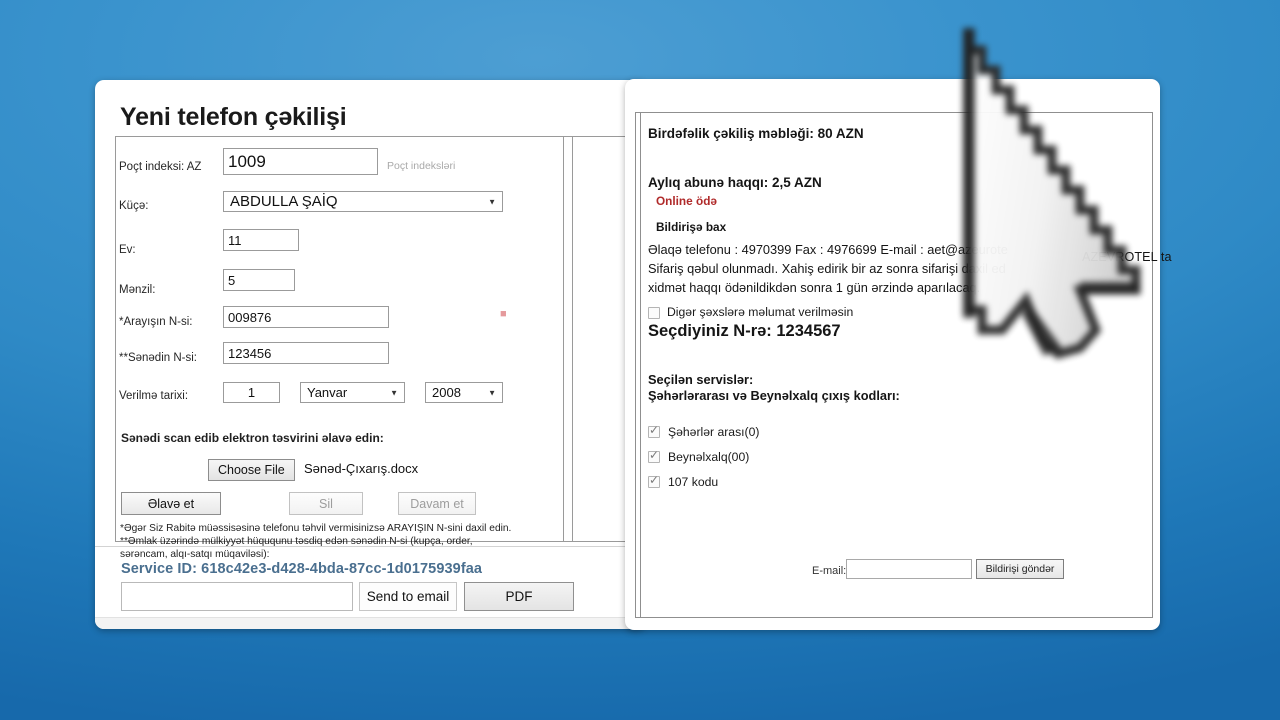  What do you see at coordinates (352, 392) in the screenshot?
I see `issue-month-select: Yanvar ▼` at bounding box center [352, 392].